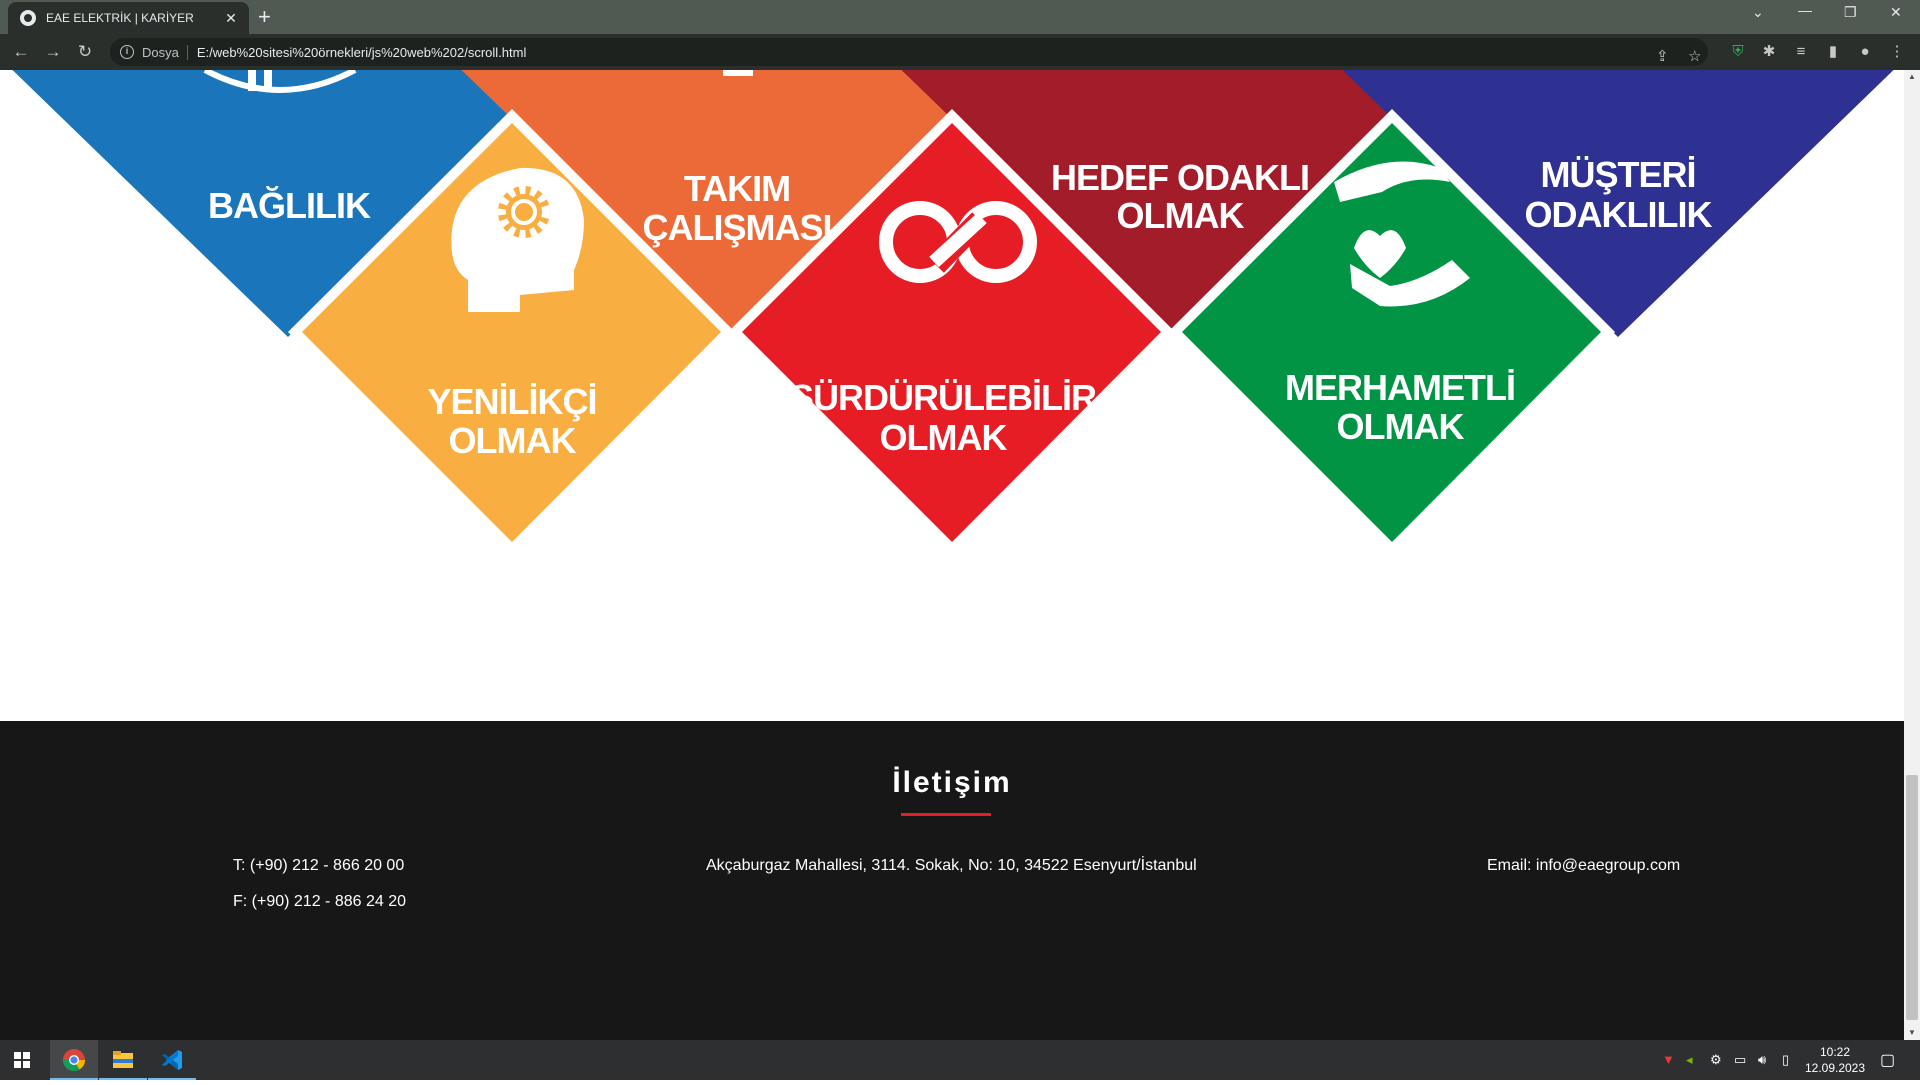 The width and height of the screenshot is (1920, 1085). Describe the element at coordinates (319, 865) in the screenshot. I see `footer-phone: T: (+90) 212 - 866 20 00` at that location.